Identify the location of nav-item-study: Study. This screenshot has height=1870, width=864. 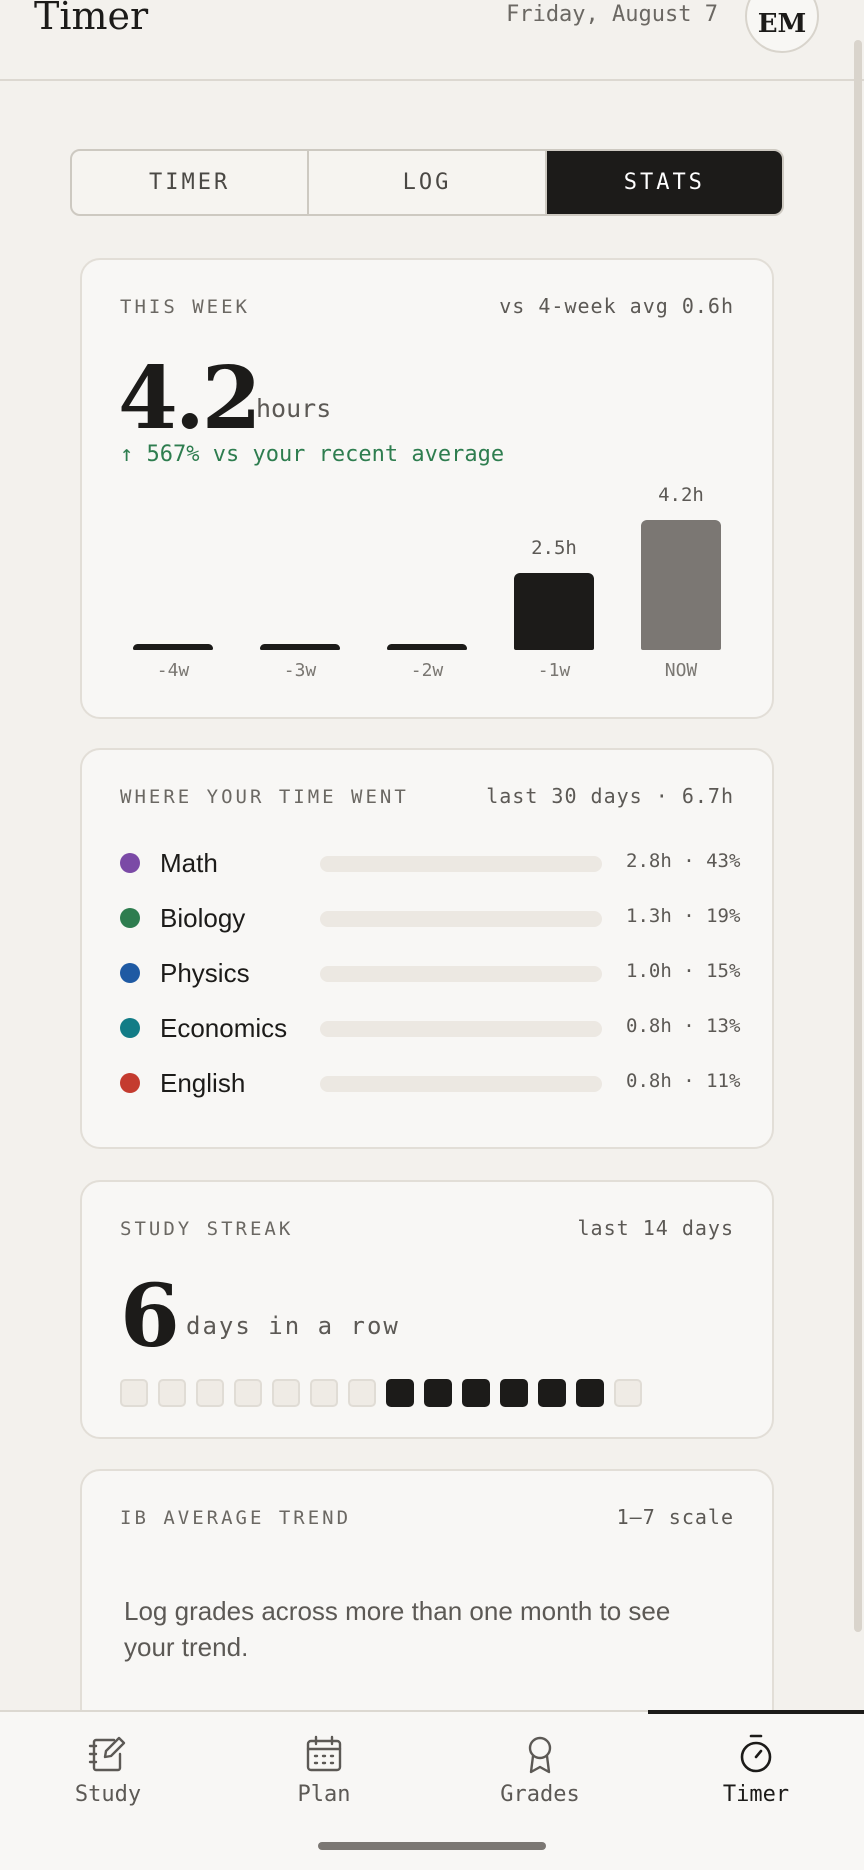
(108, 1782).